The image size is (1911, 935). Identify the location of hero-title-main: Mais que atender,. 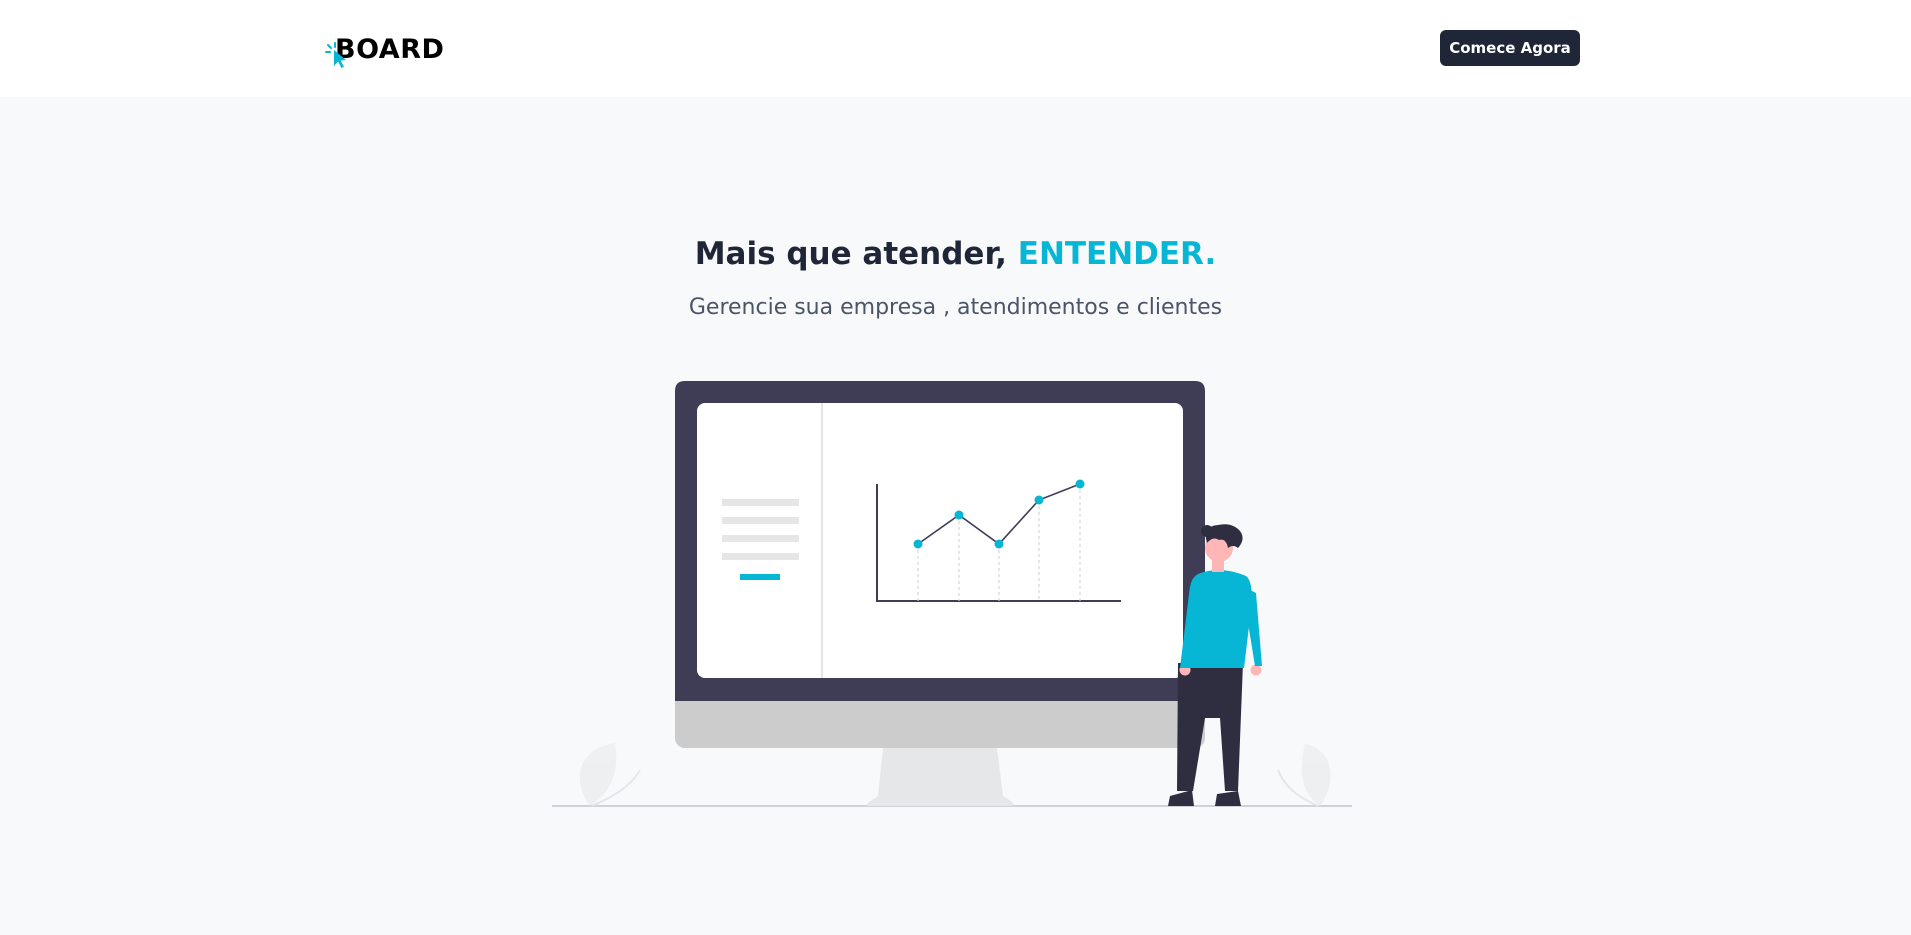
(856, 254).